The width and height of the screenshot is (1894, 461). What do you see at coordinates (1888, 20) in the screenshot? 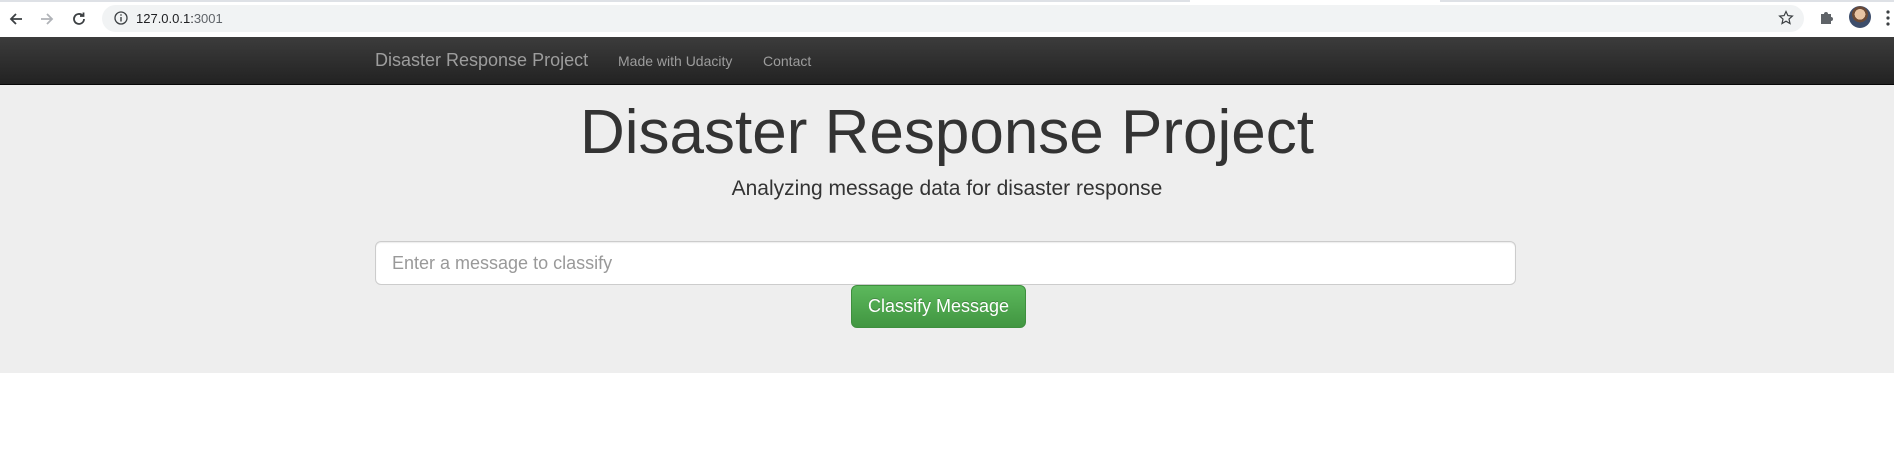
I see `menu-dots-icon` at bounding box center [1888, 20].